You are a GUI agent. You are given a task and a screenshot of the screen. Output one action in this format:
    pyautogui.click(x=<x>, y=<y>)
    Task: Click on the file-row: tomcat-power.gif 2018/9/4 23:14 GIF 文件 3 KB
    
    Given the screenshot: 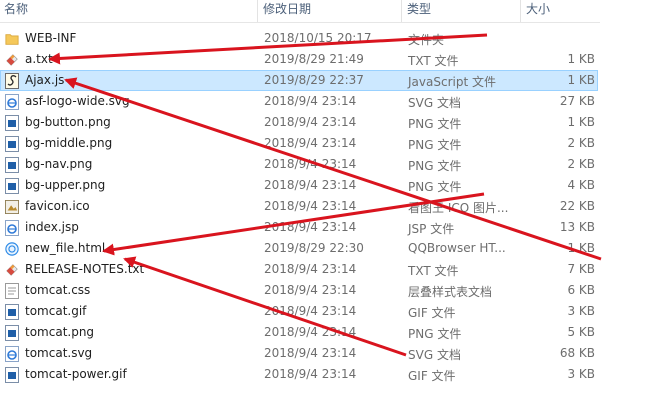 What is the action you would take?
    pyautogui.click(x=299, y=374)
    